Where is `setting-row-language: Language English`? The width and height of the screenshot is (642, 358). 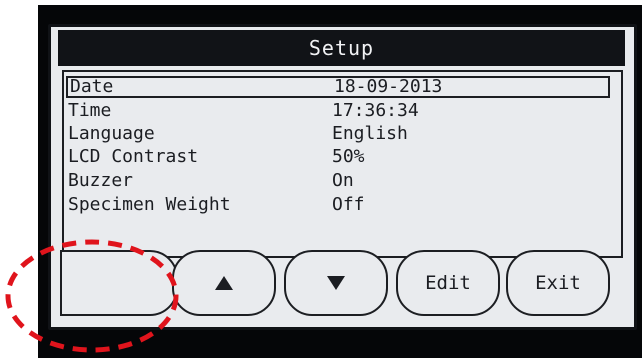
setting-row-language: Language English is located at coordinates (341, 133).